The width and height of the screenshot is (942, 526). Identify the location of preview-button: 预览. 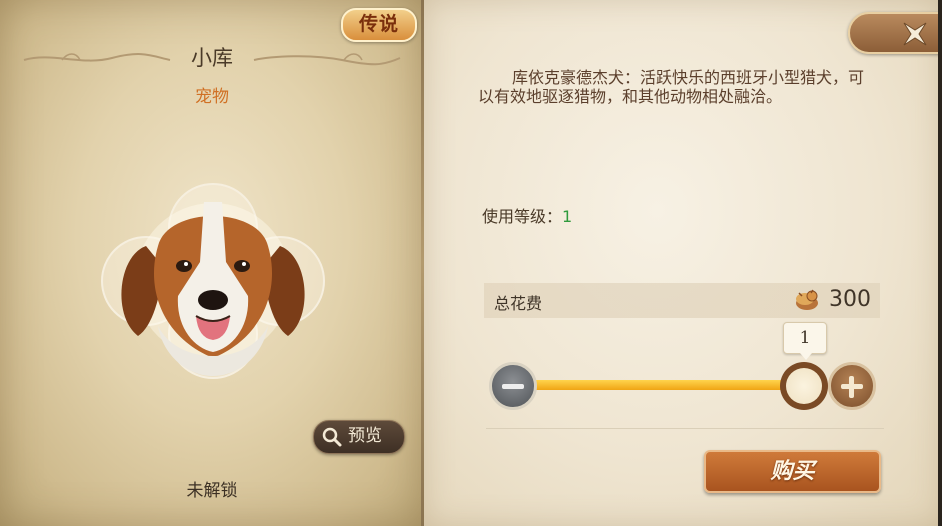
(359, 437).